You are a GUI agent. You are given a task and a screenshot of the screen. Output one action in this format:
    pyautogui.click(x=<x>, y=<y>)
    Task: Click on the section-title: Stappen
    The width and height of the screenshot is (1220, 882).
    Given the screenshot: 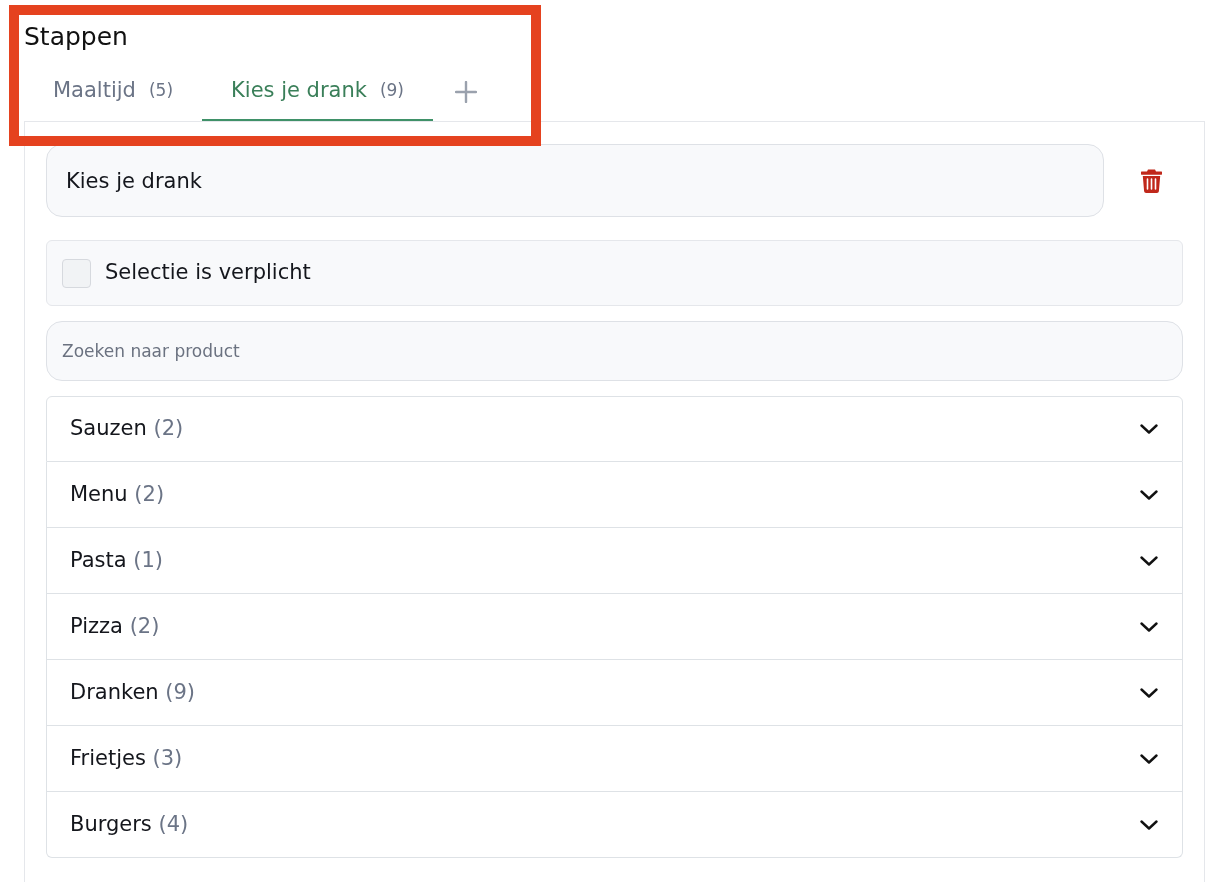 What is the action you would take?
    pyautogui.click(x=76, y=37)
    